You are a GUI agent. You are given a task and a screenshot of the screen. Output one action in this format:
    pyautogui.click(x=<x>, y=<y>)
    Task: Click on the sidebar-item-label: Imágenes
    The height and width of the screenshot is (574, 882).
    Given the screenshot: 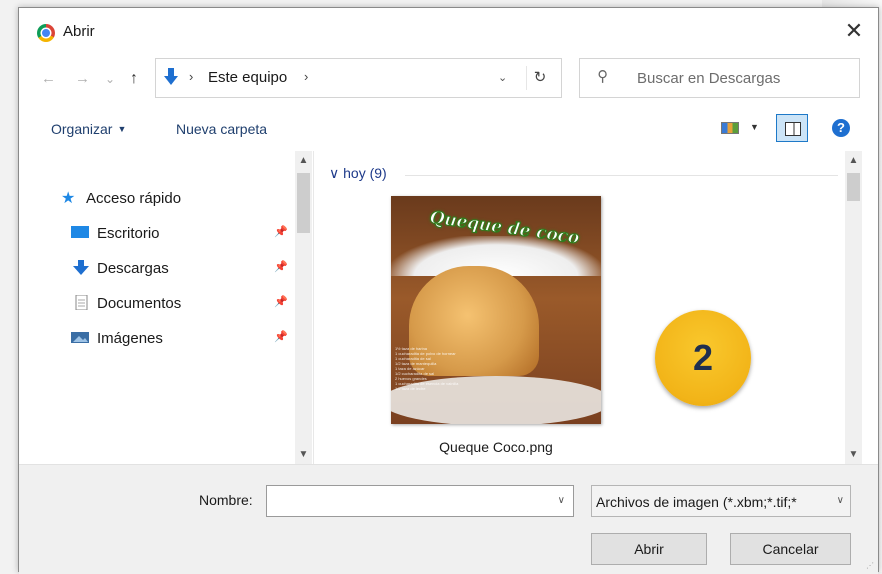 What is the action you would take?
    pyautogui.click(x=130, y=338)
    